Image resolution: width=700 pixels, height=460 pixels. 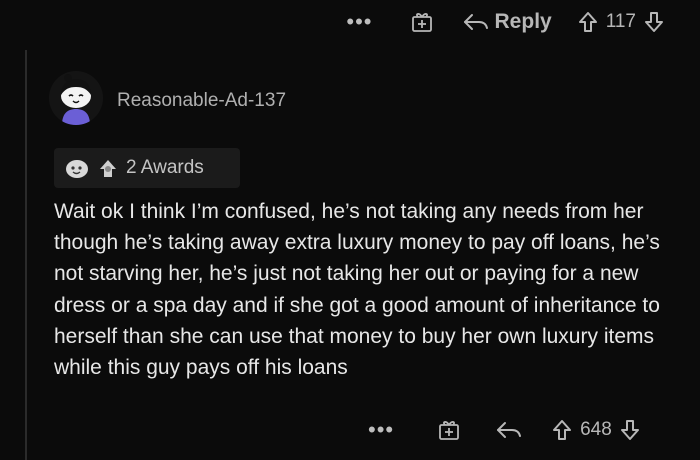 I want to click on helpful-award-icon, so click(x=108, y=168).